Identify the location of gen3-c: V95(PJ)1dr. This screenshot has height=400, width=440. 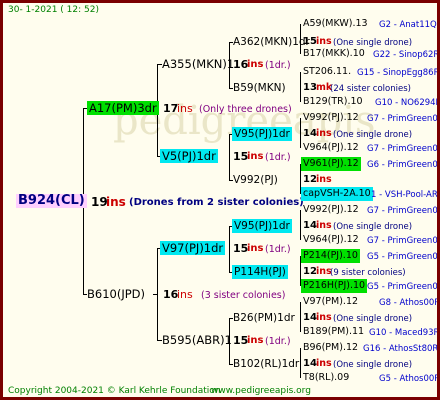
(262, 134).